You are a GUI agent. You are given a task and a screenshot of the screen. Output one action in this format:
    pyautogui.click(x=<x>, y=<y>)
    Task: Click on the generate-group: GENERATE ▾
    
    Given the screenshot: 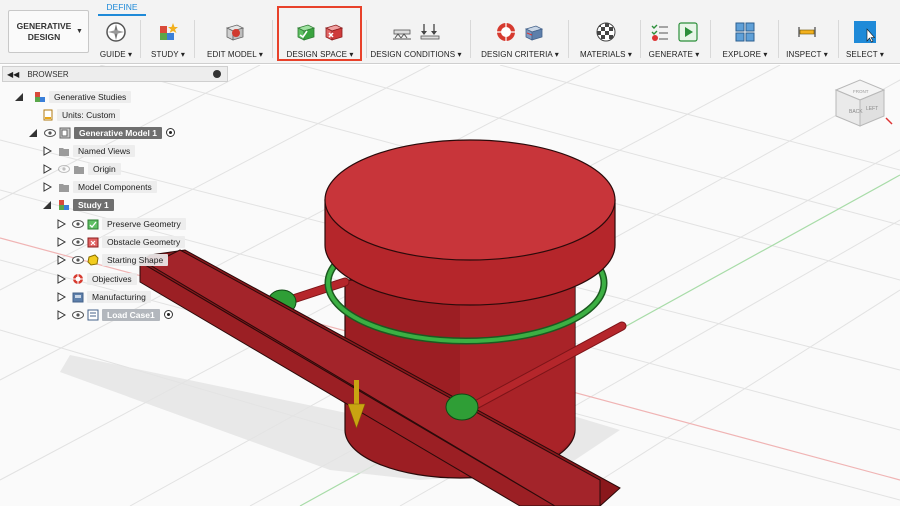 What is the action you would take?
    pyautogui.click(x=674, y=39)
    